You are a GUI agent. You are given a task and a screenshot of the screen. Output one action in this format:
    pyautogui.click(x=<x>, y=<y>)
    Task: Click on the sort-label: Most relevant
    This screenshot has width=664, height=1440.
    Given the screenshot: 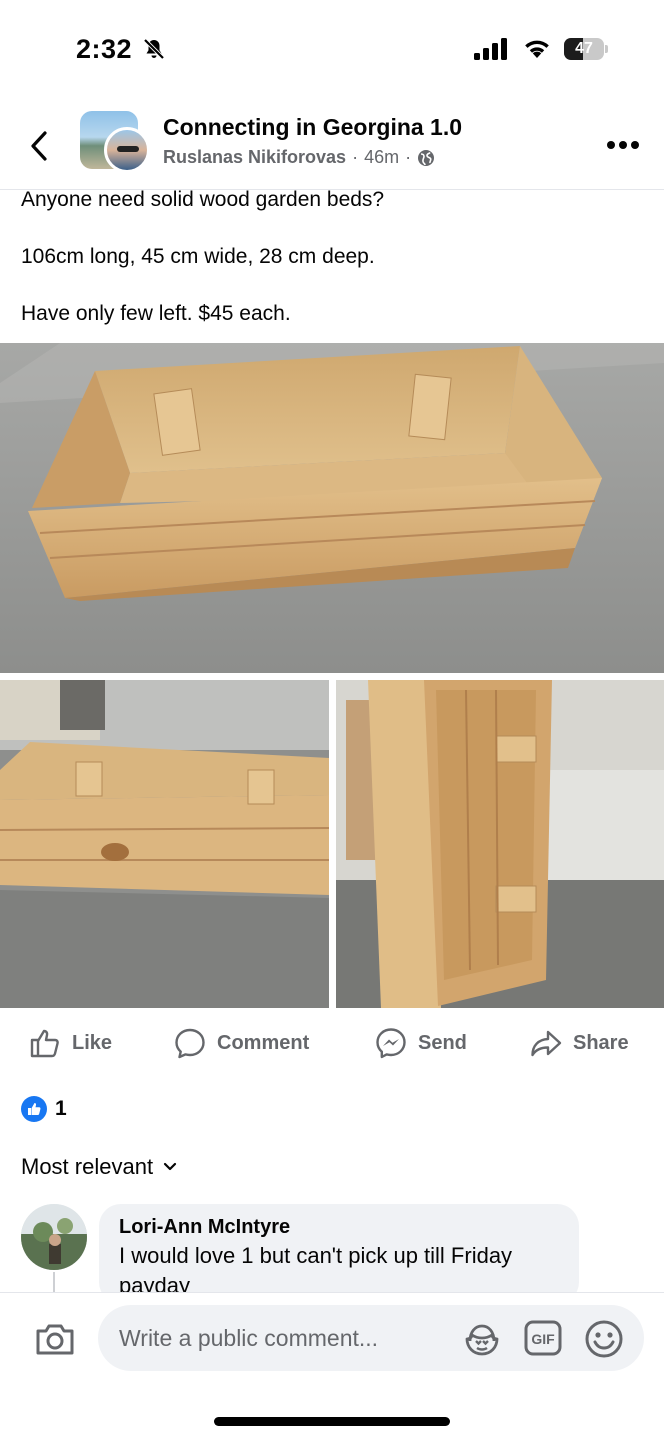 What is the action you would take?
    pyautogui.click(x=87, y=1166)
    